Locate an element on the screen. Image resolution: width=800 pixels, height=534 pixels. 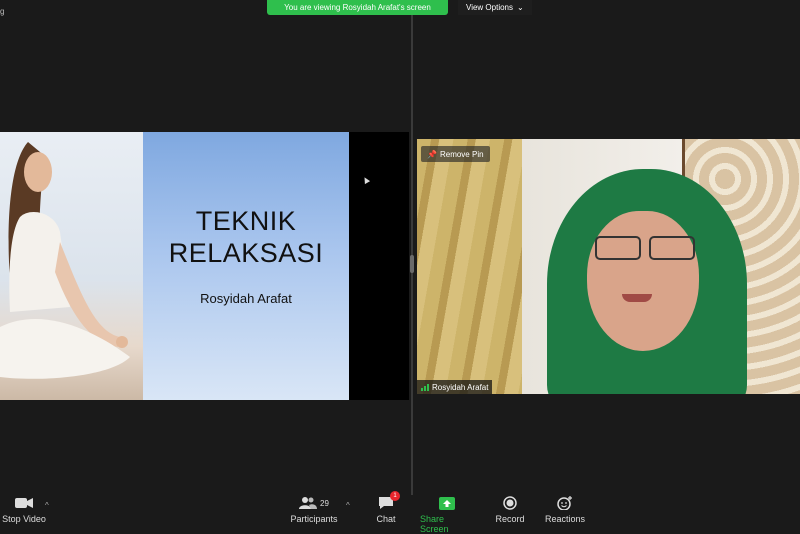
chat-button: 1 Chat is located at coordinates (386, 507).